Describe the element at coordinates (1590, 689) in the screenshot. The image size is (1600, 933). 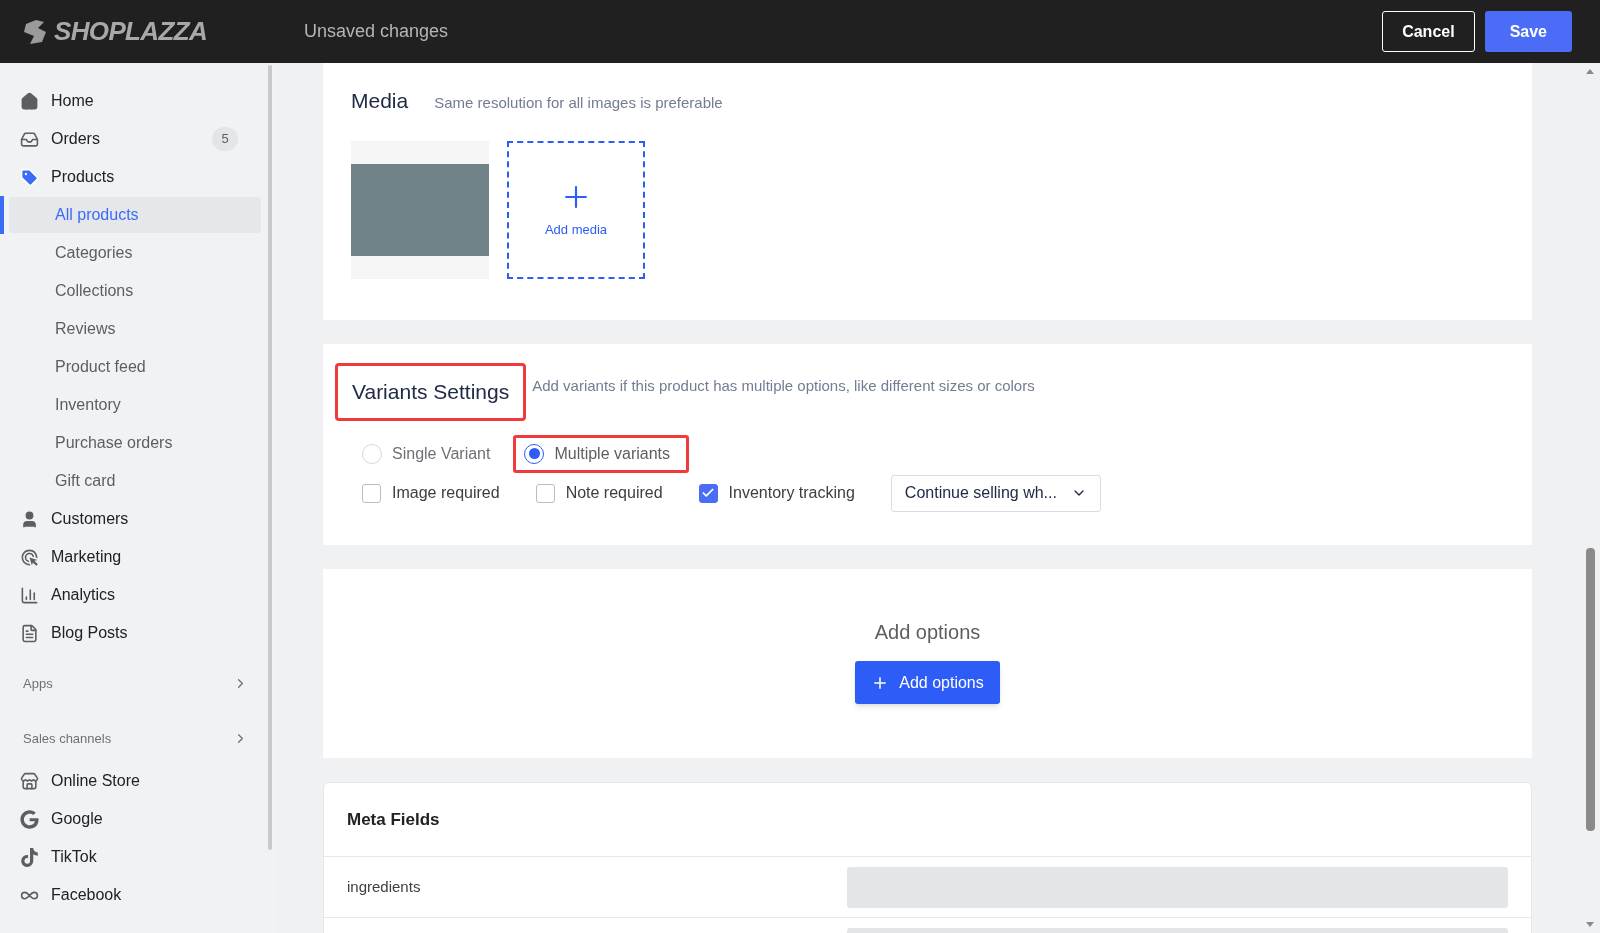
I see `scrollbar-thumb` at that location.